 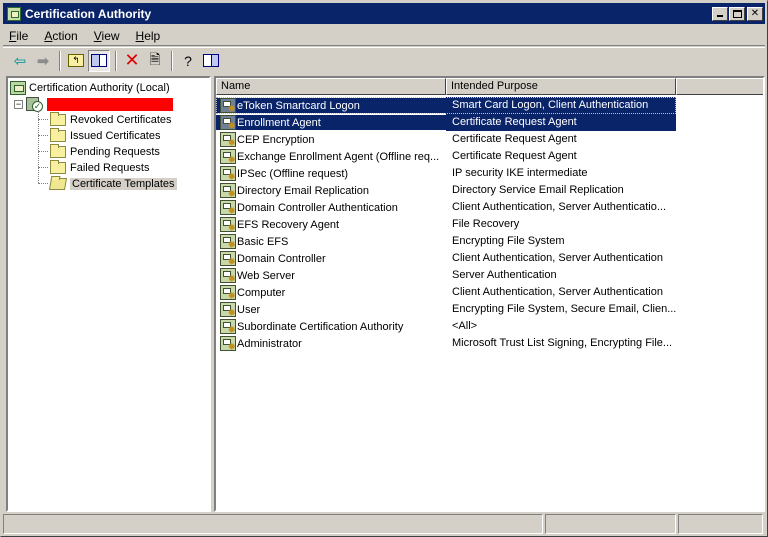 I want to click on export-list-button: 🗎, so click(x=155, y=61).